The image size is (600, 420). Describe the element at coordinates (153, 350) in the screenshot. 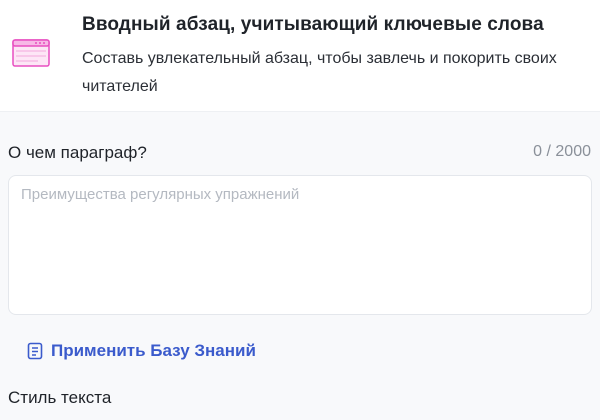

I see `knowledge-base-label: Применить Базу Знаний` at that location.